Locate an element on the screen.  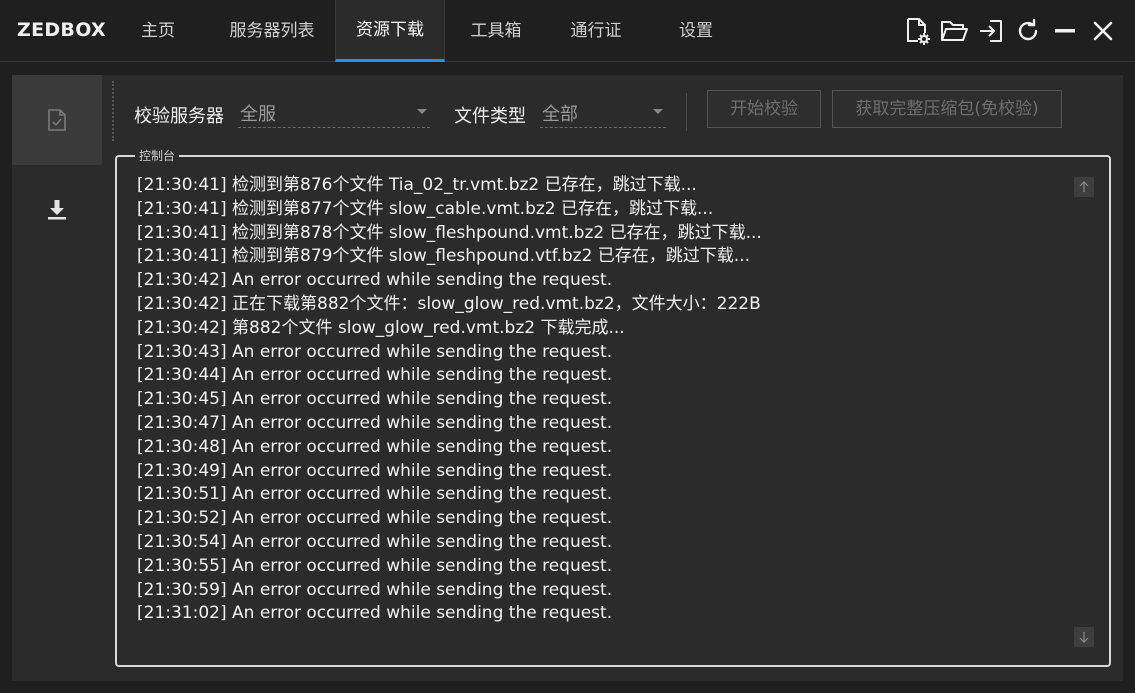
download-icon is located at coordinates (57, 210).